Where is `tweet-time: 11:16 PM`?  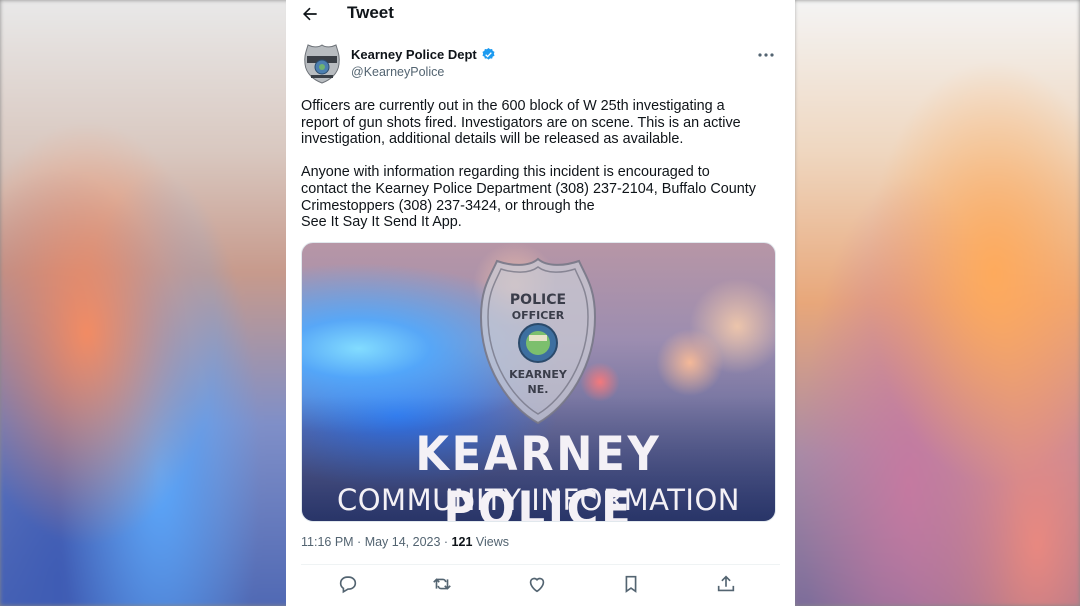 tweet-time: 11:16 PM is located at coordinates (327, 542).